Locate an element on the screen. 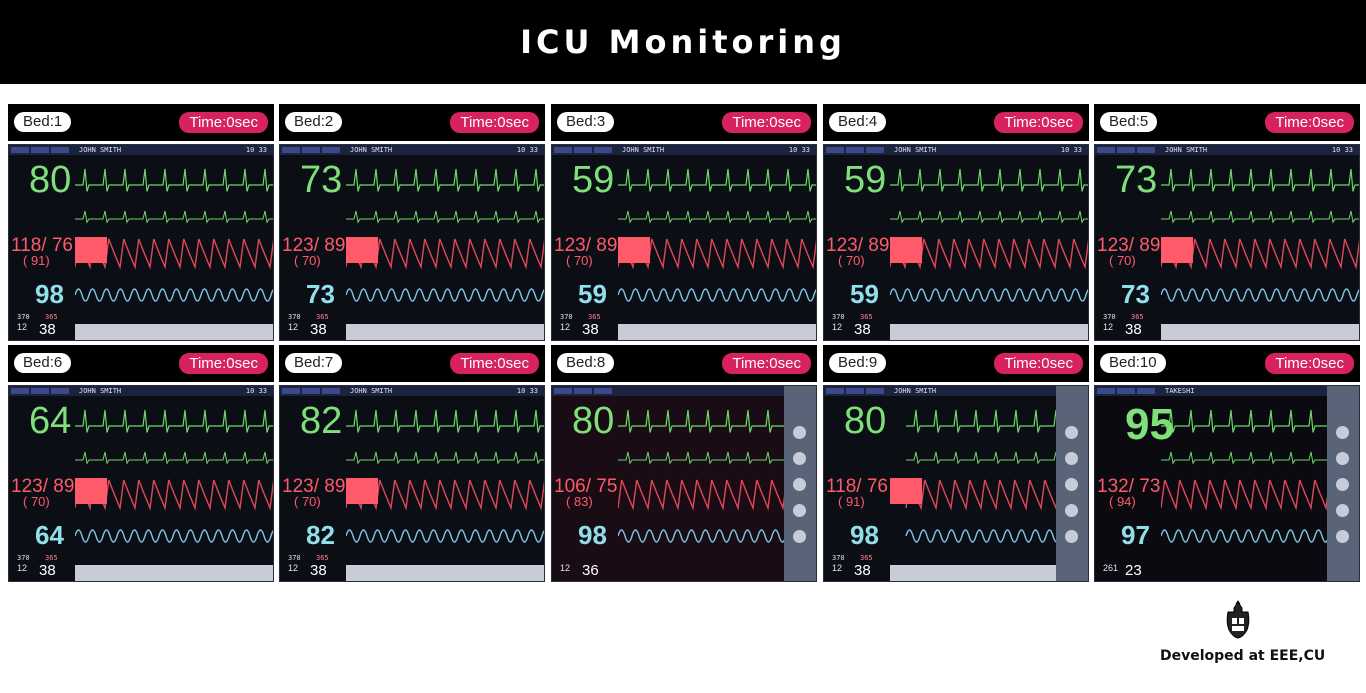 The width and height of the screenshot is (1366, 693). bed-label: Bed:1 is located at coordinates (43, 122).